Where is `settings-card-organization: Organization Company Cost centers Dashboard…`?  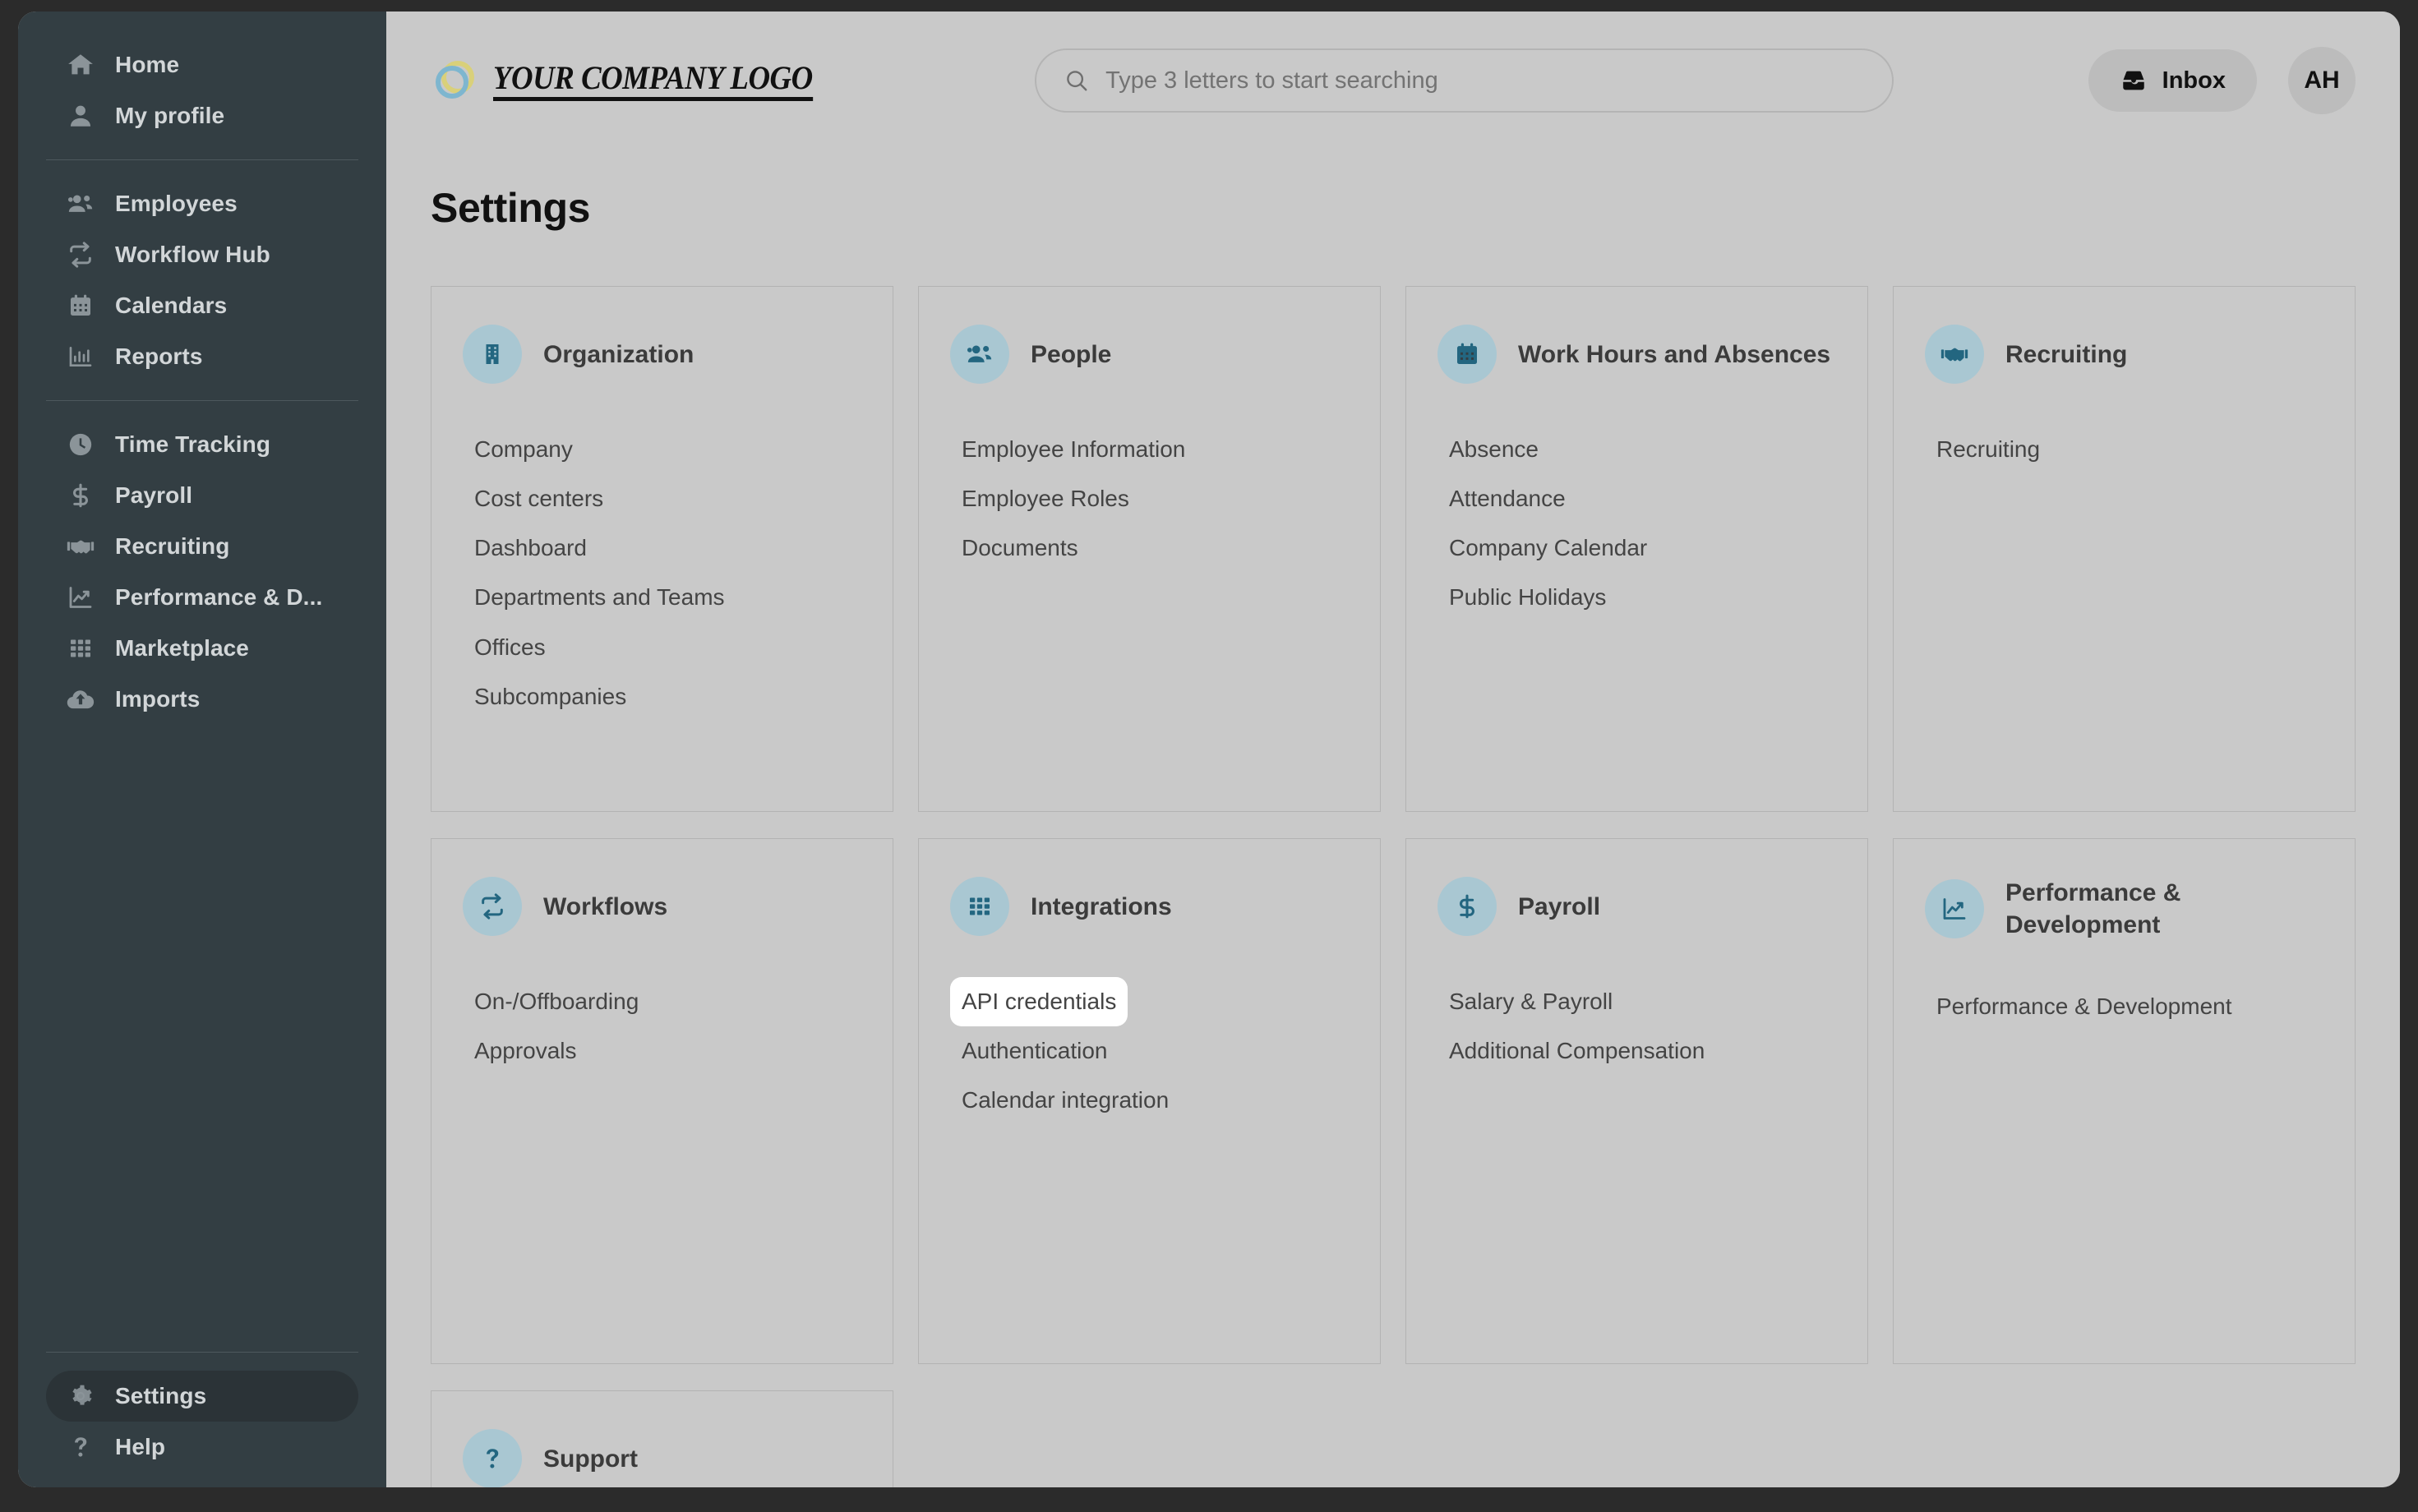 settings-card-organization: Organization Company Cost centers Dashboard… is located at coordinates (662, 549).